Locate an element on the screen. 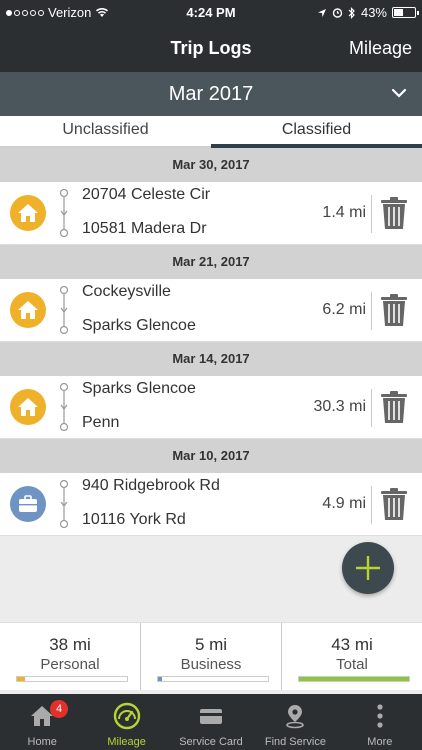 The image size is (422, 750). month-label: Mar 2017 is located at coordinates (211, 94).